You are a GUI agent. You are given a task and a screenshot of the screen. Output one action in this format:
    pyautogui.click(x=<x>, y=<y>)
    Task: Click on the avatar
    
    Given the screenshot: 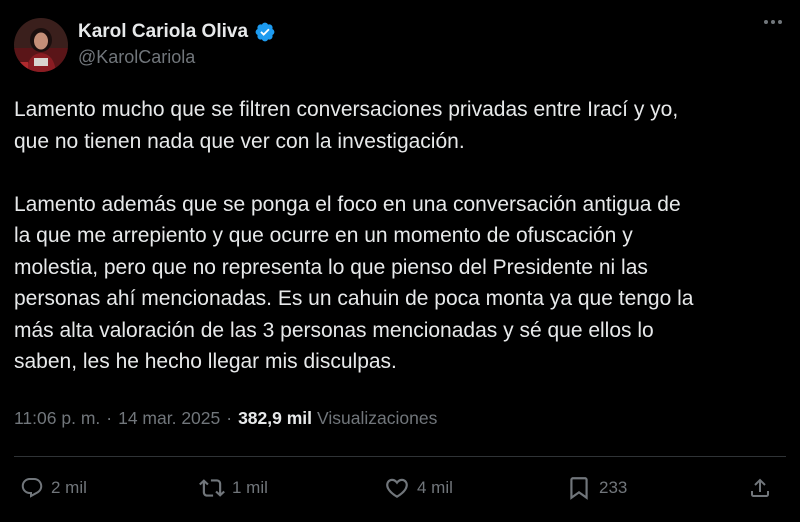 What is the action you would take?
    pyautogui.click(x=41, y=45)
    